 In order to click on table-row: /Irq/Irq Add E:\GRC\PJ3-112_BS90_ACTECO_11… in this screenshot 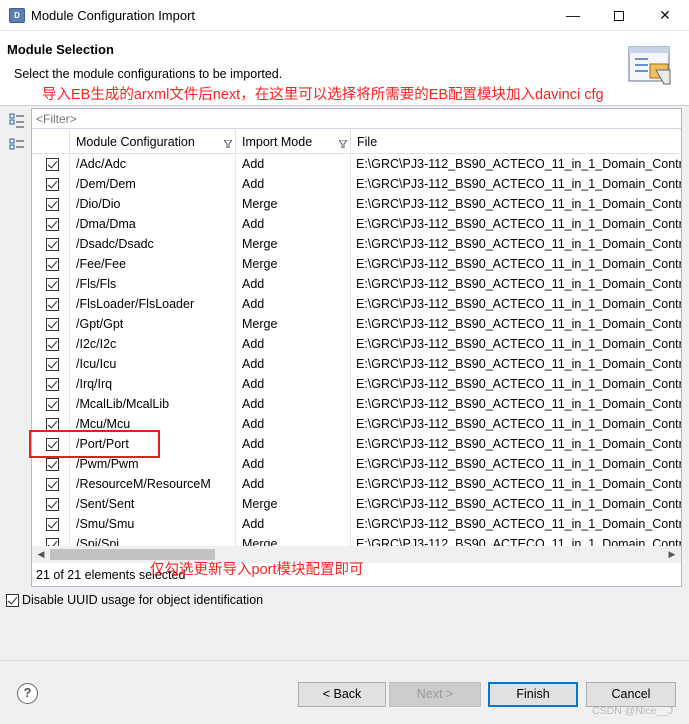, I will do `click(356, 384)`.